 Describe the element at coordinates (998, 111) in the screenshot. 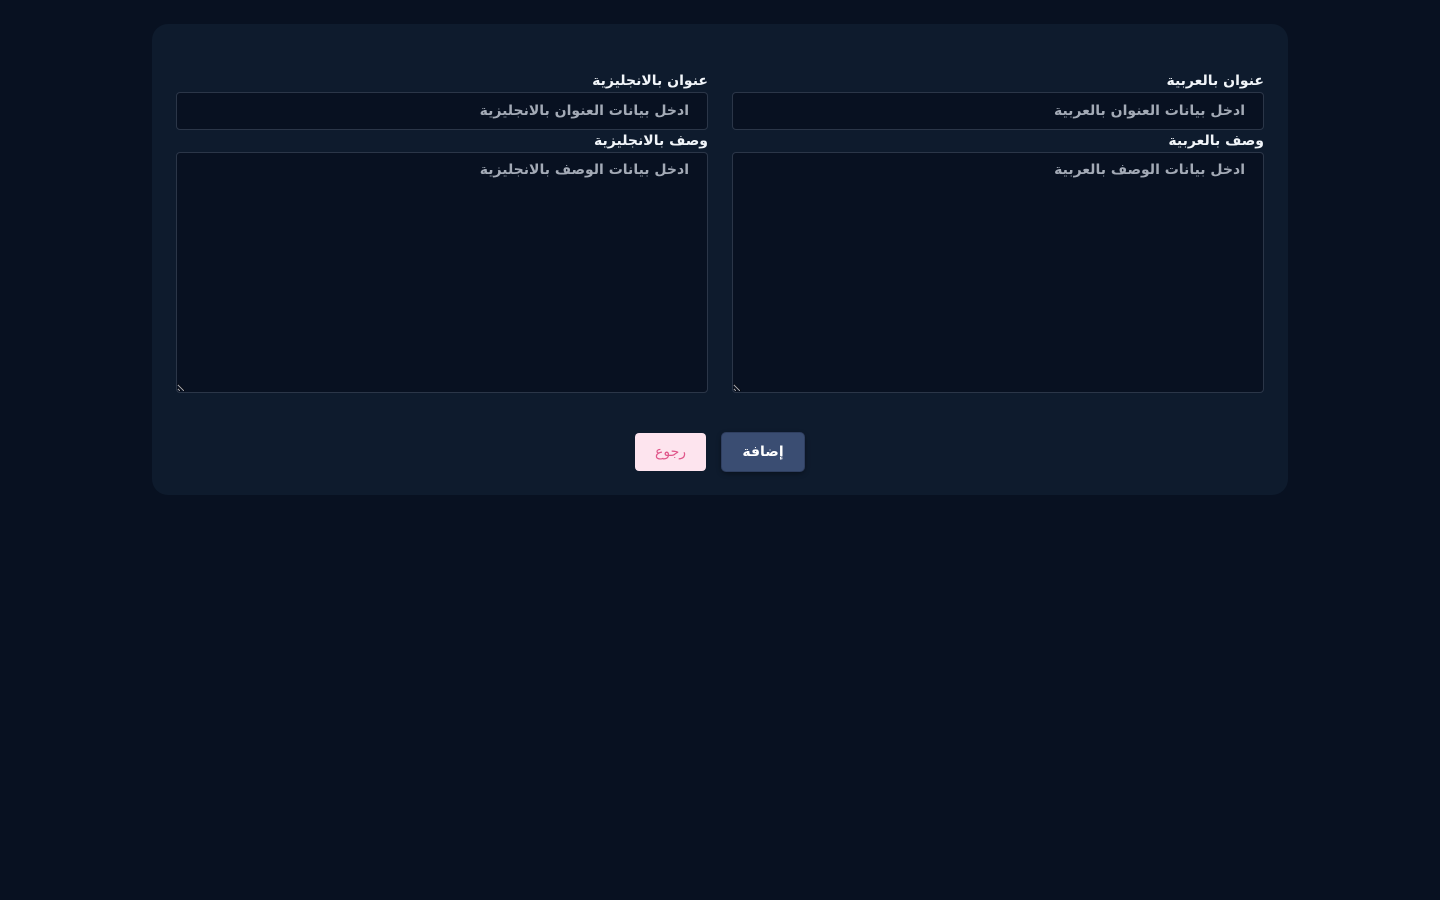

I see `title-ar-input` at that location.